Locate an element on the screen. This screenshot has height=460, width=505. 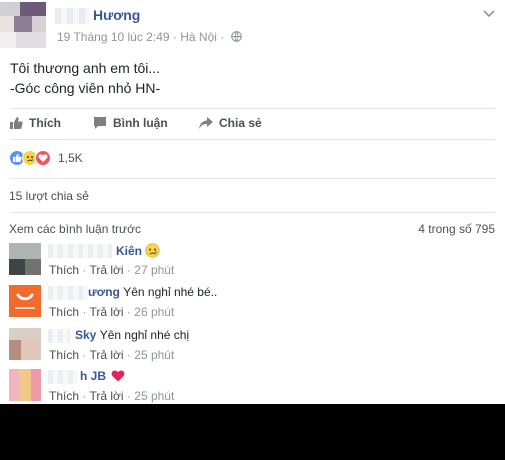
comment-counter: 4 trong số 795 is located at coordinates (456, 229).